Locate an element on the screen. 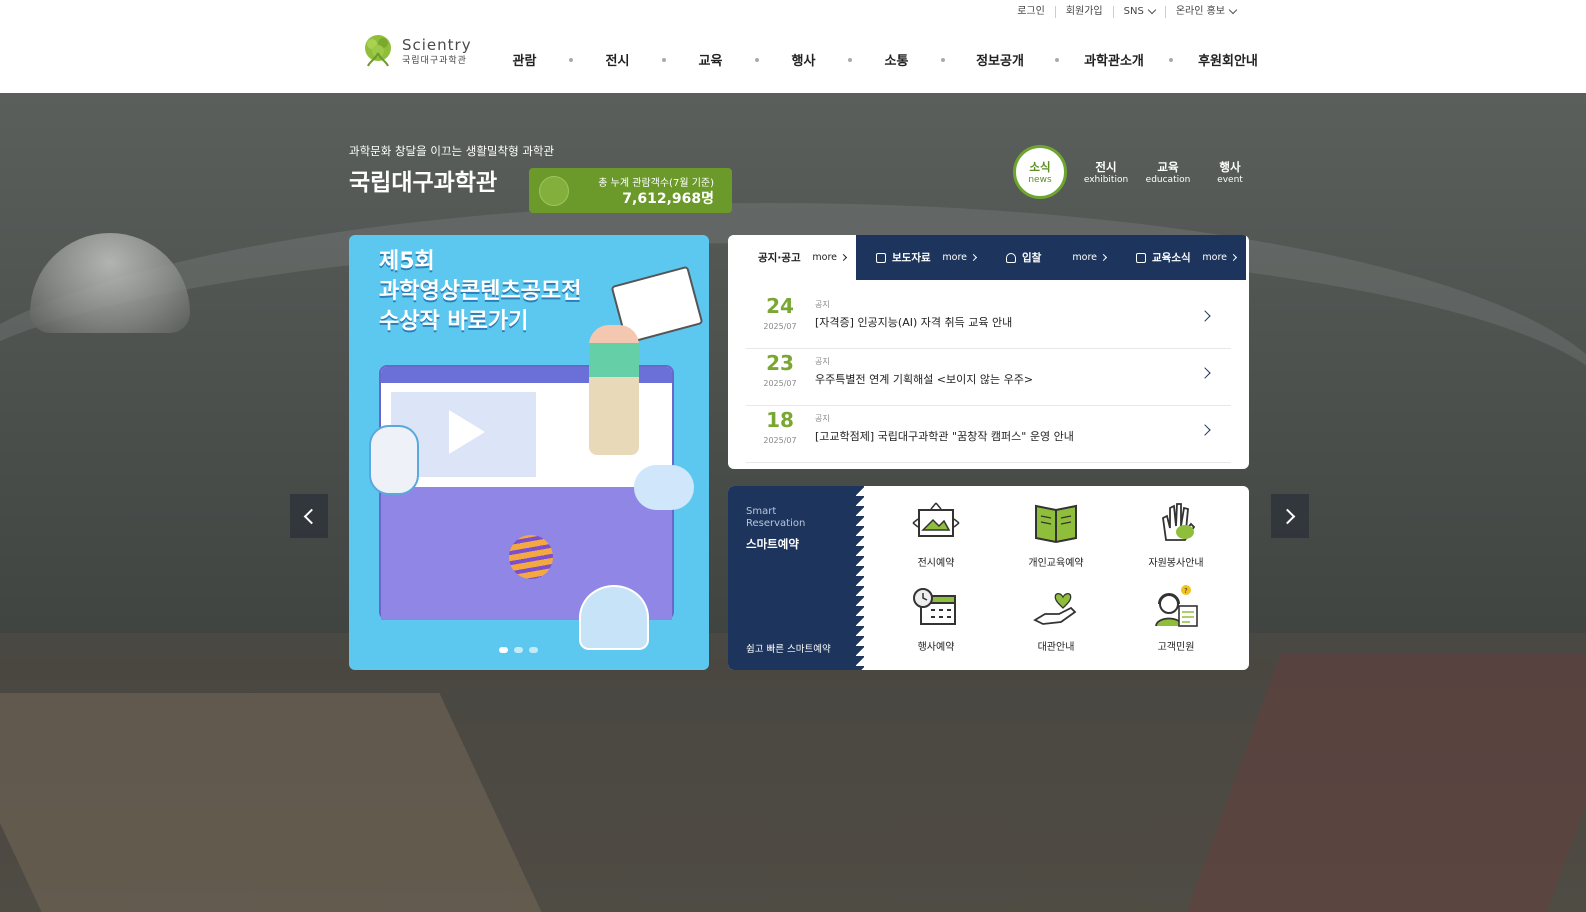 The image size is (1586, 912). tab-bid: 입찰 more is located at coordinates (1051, 257).